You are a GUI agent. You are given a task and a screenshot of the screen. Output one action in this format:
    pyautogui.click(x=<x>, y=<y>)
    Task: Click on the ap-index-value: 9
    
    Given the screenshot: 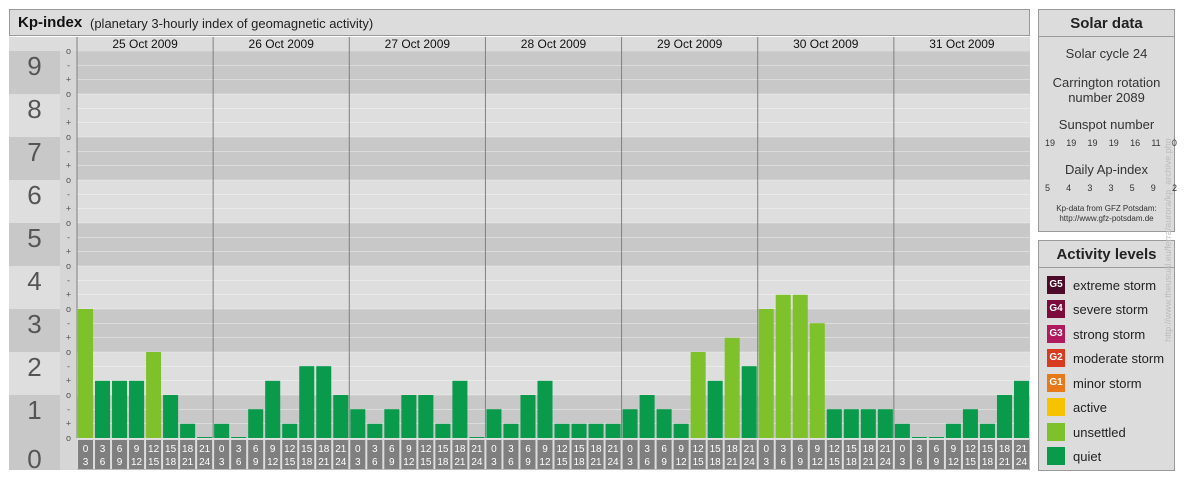 What is the action you would take?
    pyautogui.click(x=1153, y=188)
    